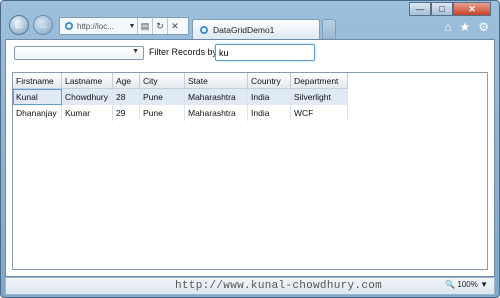  I want to click on tab-datagriddemo1: DataGridDemo1, so click(256, 29).